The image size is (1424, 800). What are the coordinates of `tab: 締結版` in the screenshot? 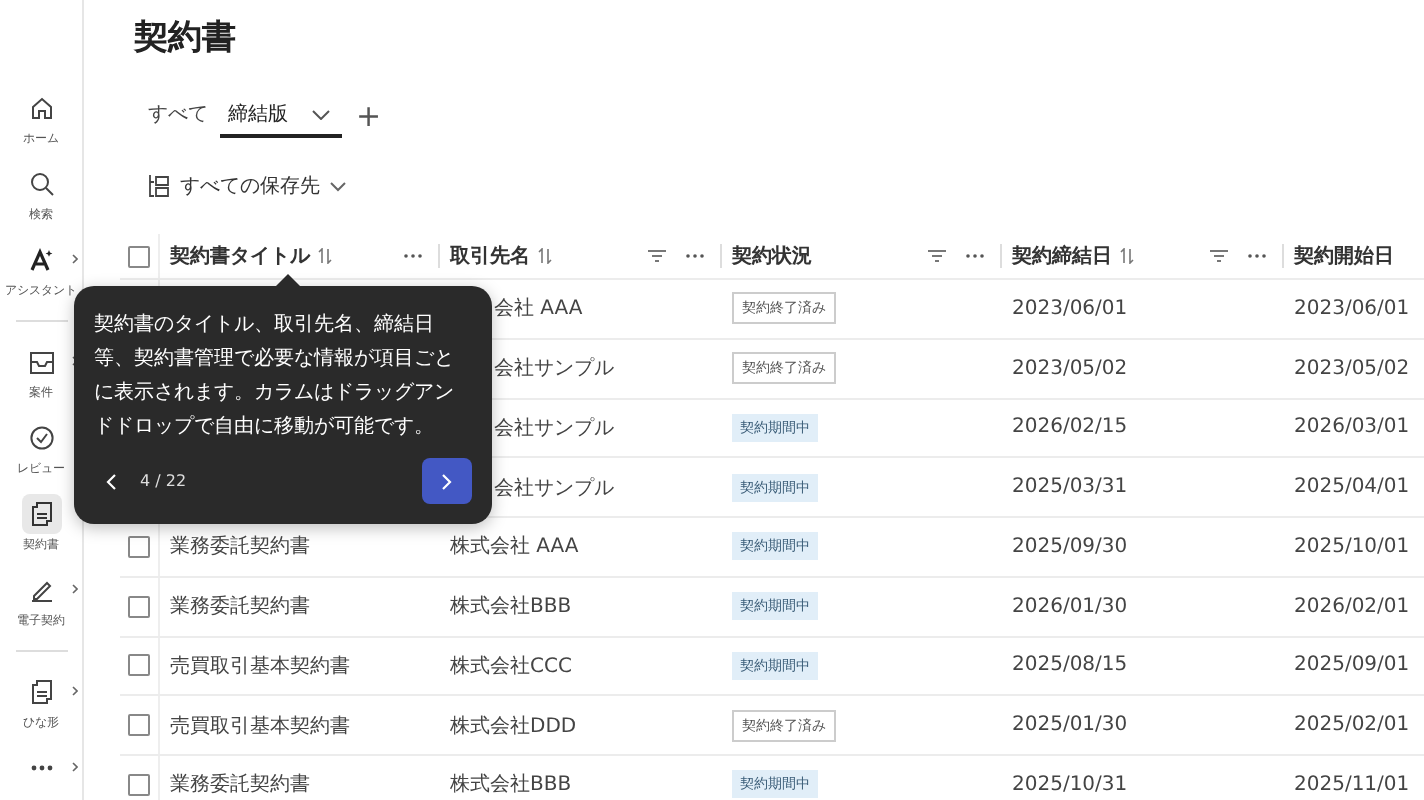 It's located at (281, 116).